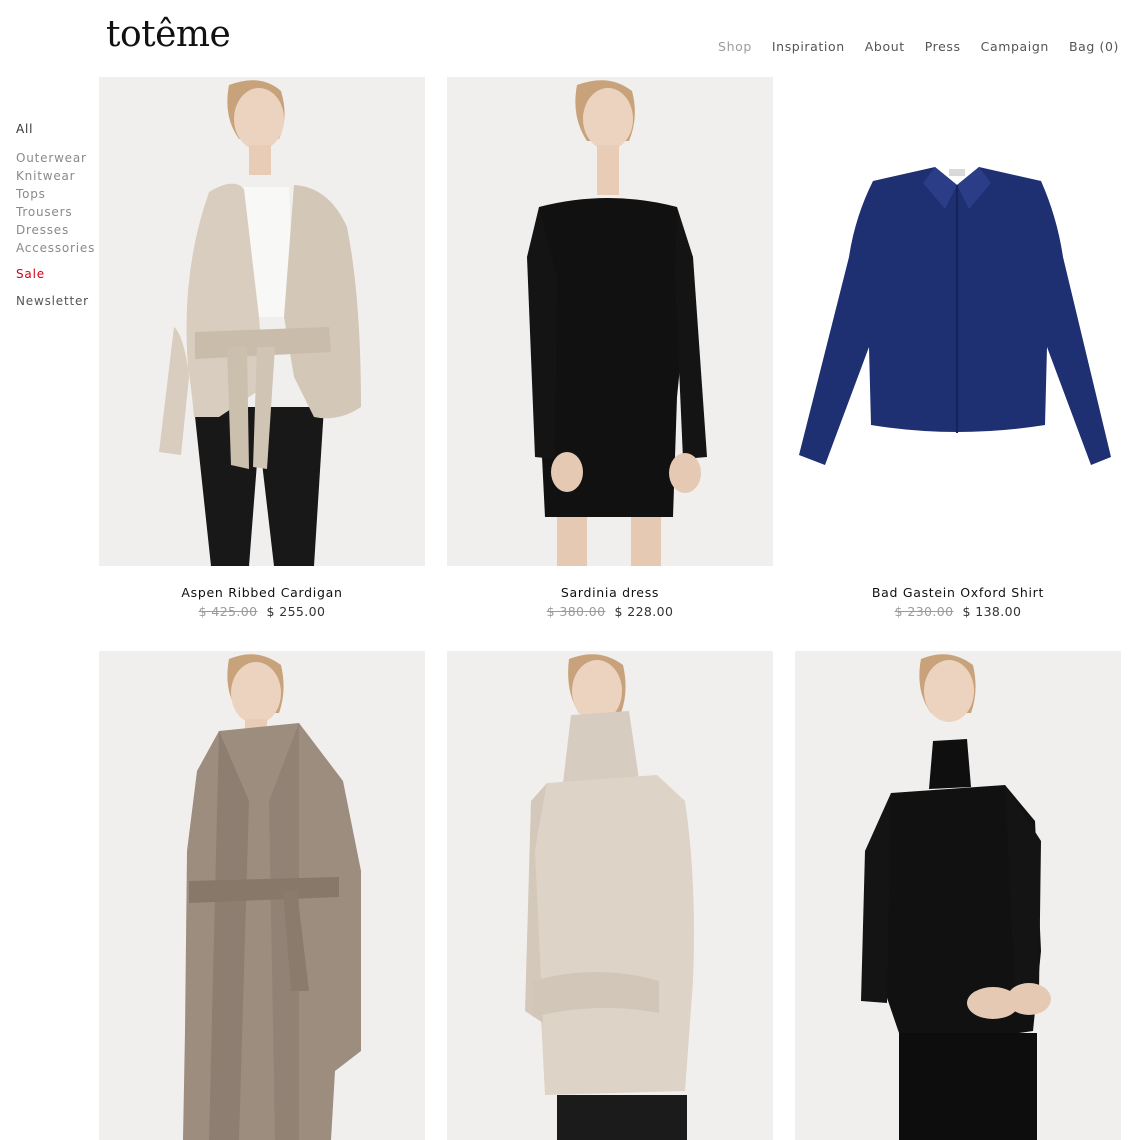 This screenshot has height=1140, width=1145. What do you see at coordinates (610, 602) in the screenshot?
I see `product-info: Sardinia dress $ 380.00 $ 228.00` at bounding box center [610, 602].